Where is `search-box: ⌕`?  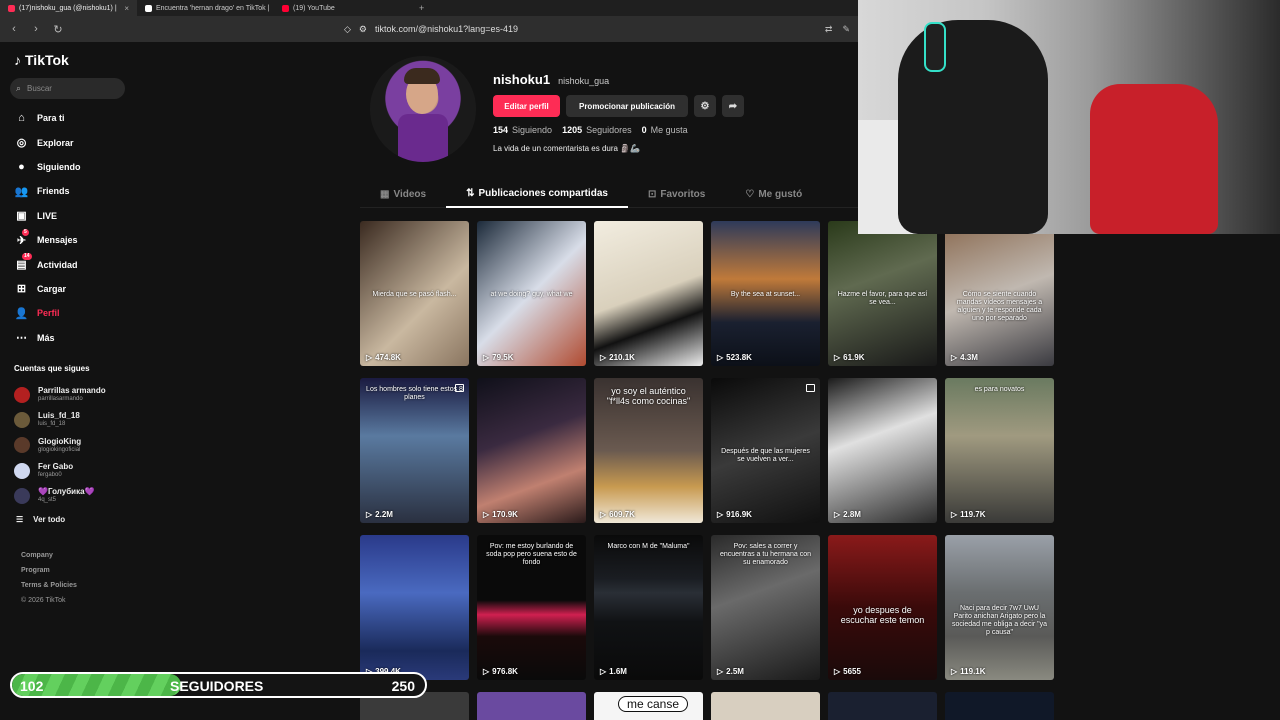 search-box: ⌕ is located at coordinates (67, 88).